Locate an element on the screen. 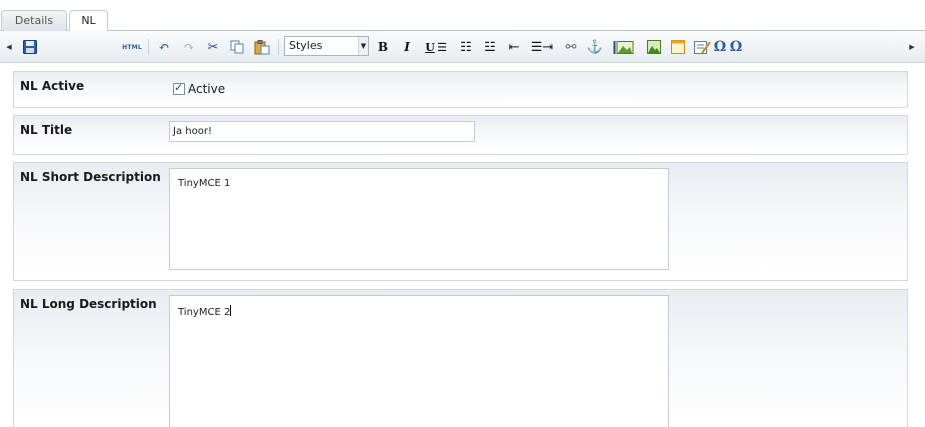  field-label: NL Title is located at coordinates (46, 130).